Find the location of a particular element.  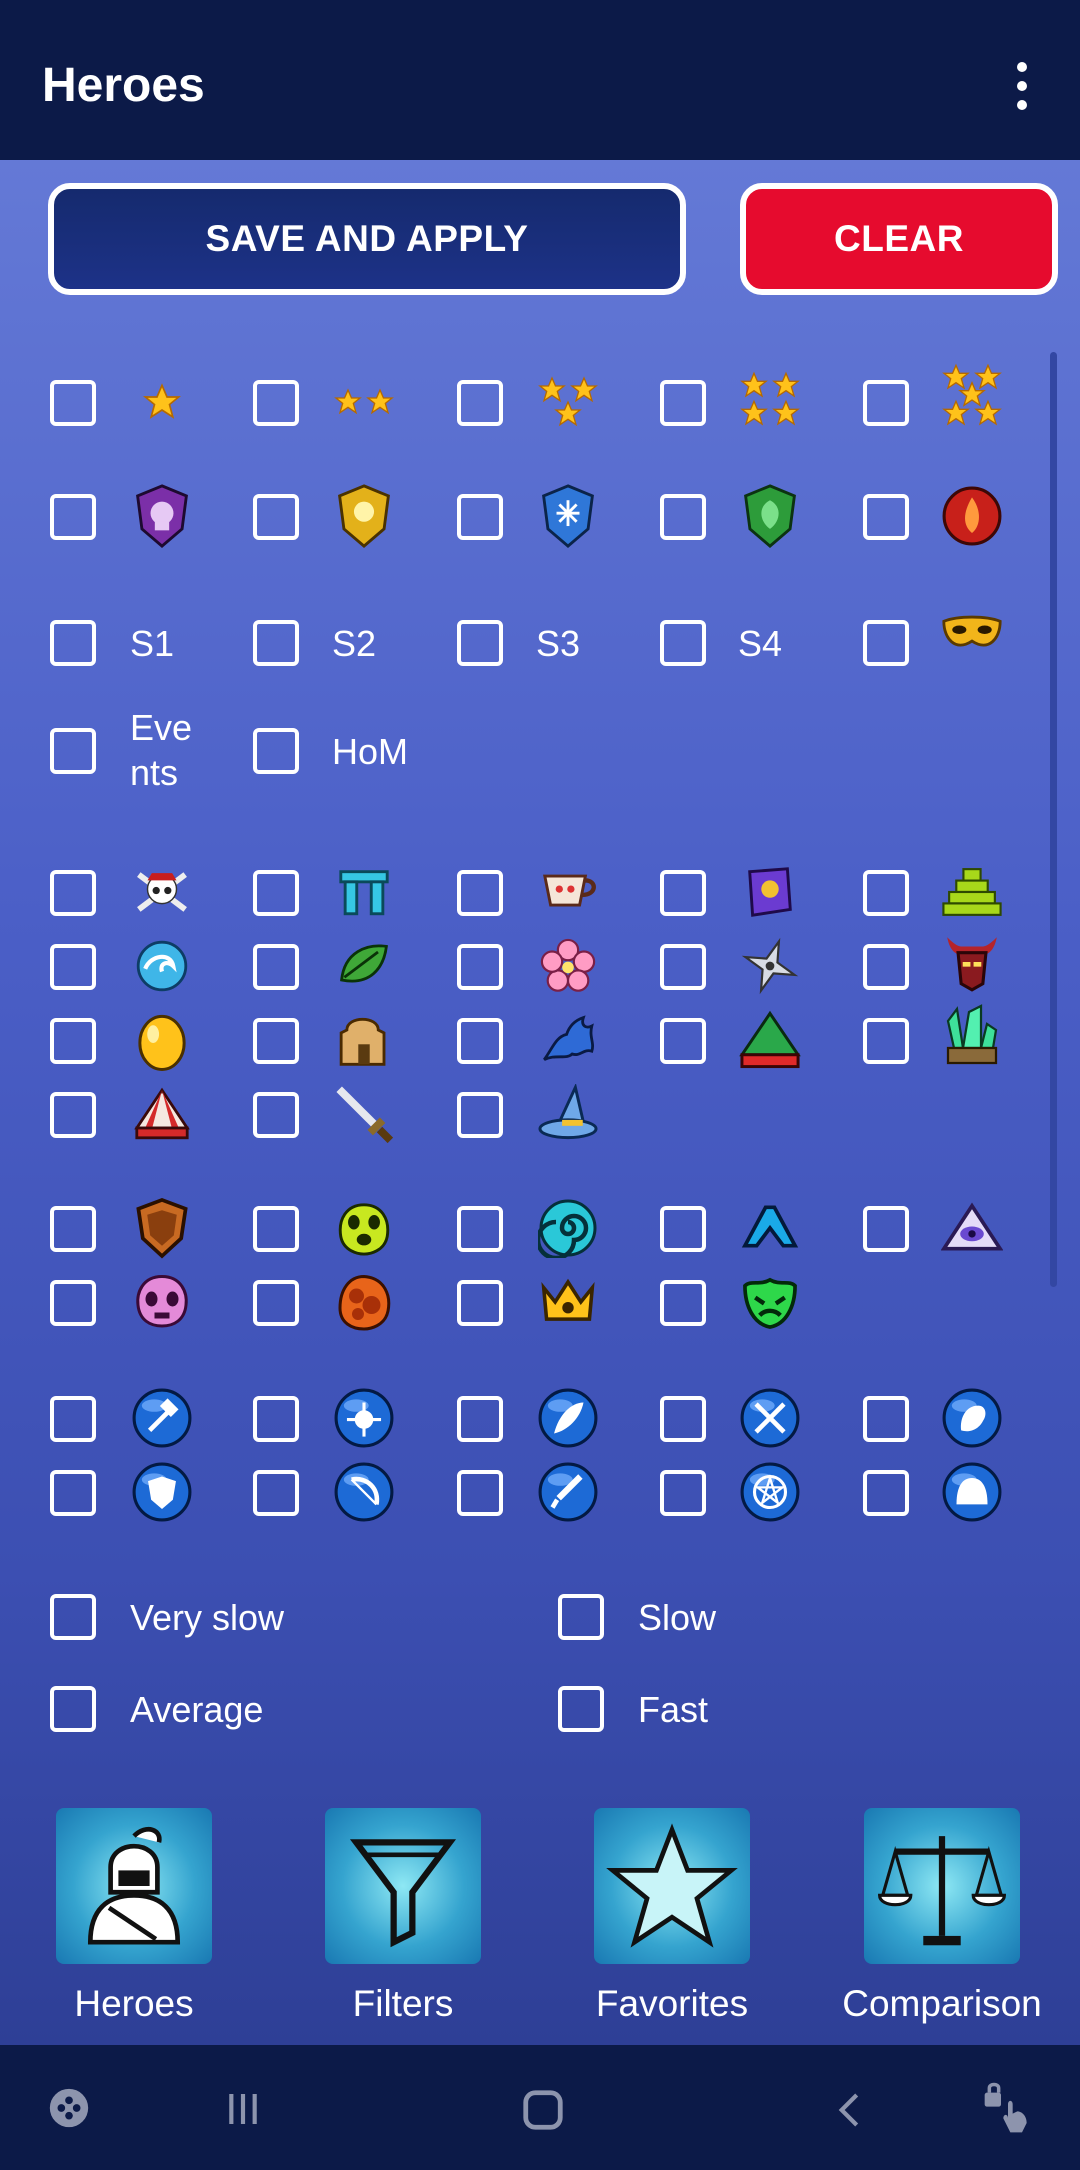

accessibility-icon is located at coordinates (1008, 2111).